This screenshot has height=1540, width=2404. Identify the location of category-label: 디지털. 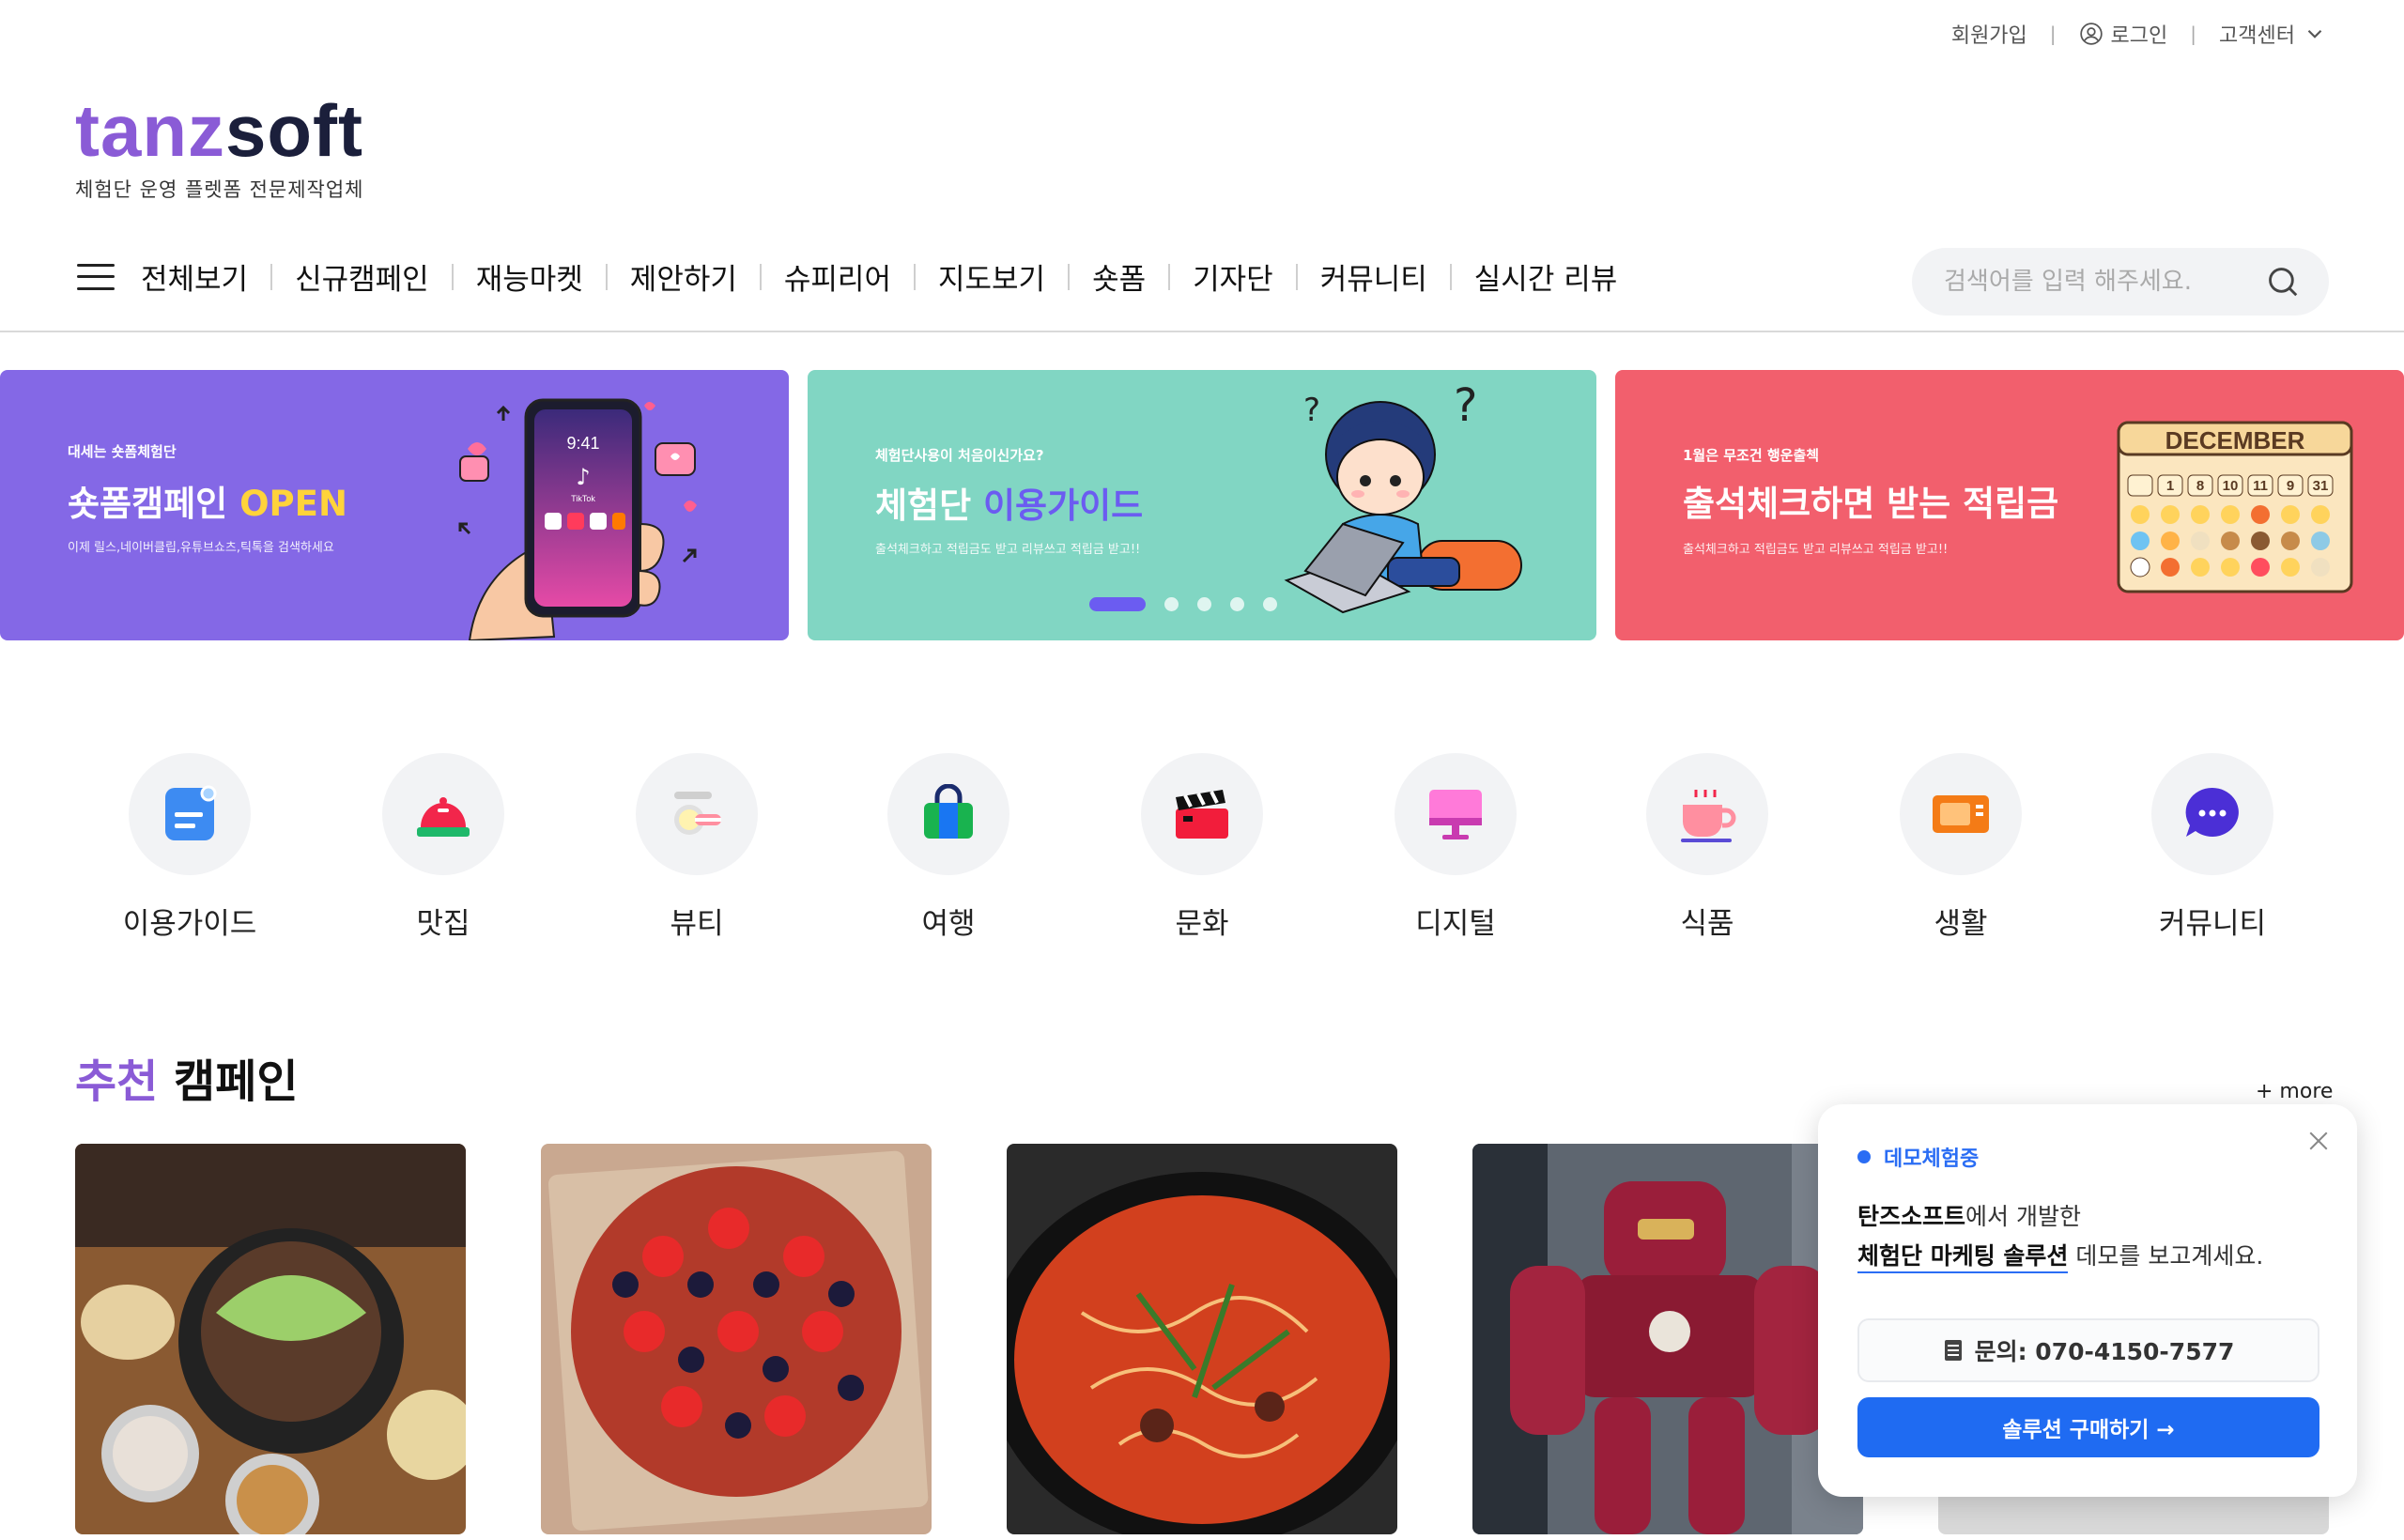
(1455, 924).